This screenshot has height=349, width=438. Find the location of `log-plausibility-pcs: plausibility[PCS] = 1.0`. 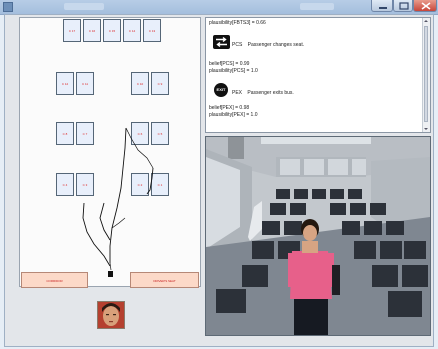

log-plausibility-pcs: plausibility[PCS] = 1.0 is located at coordinates (233, 71).